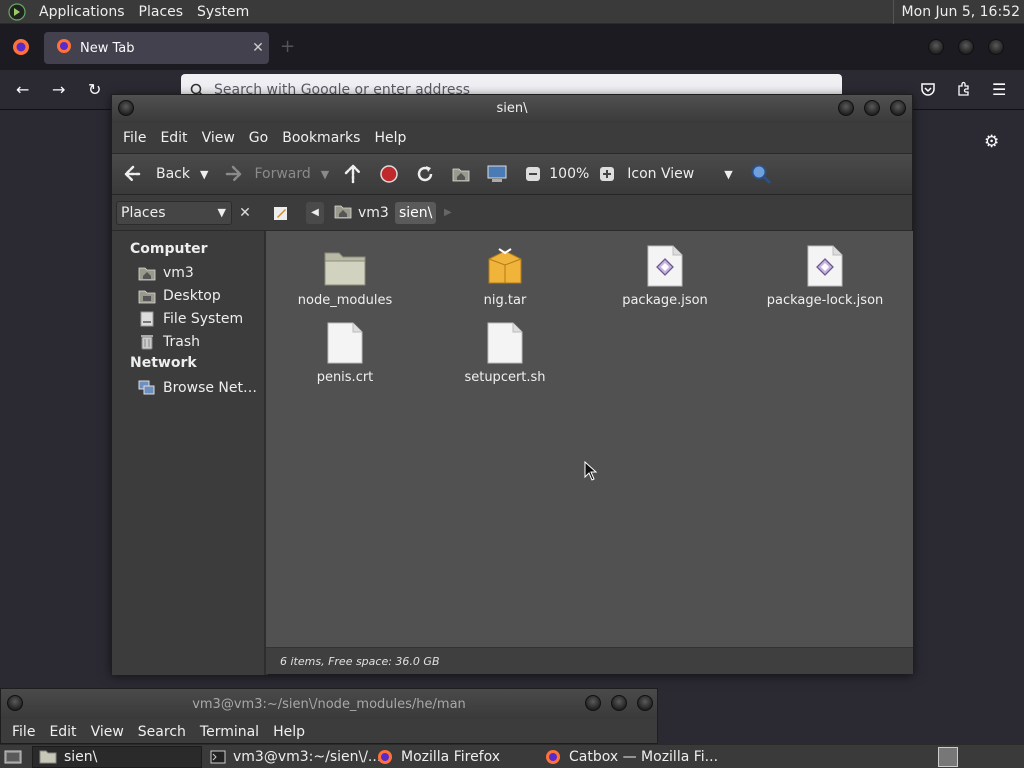 The height and width of the screenshot is (768, 1024). Describe the element at coordinates (179, 296) in the screenshot. I see `sidebar-item-desktop: Desktop` at that location.